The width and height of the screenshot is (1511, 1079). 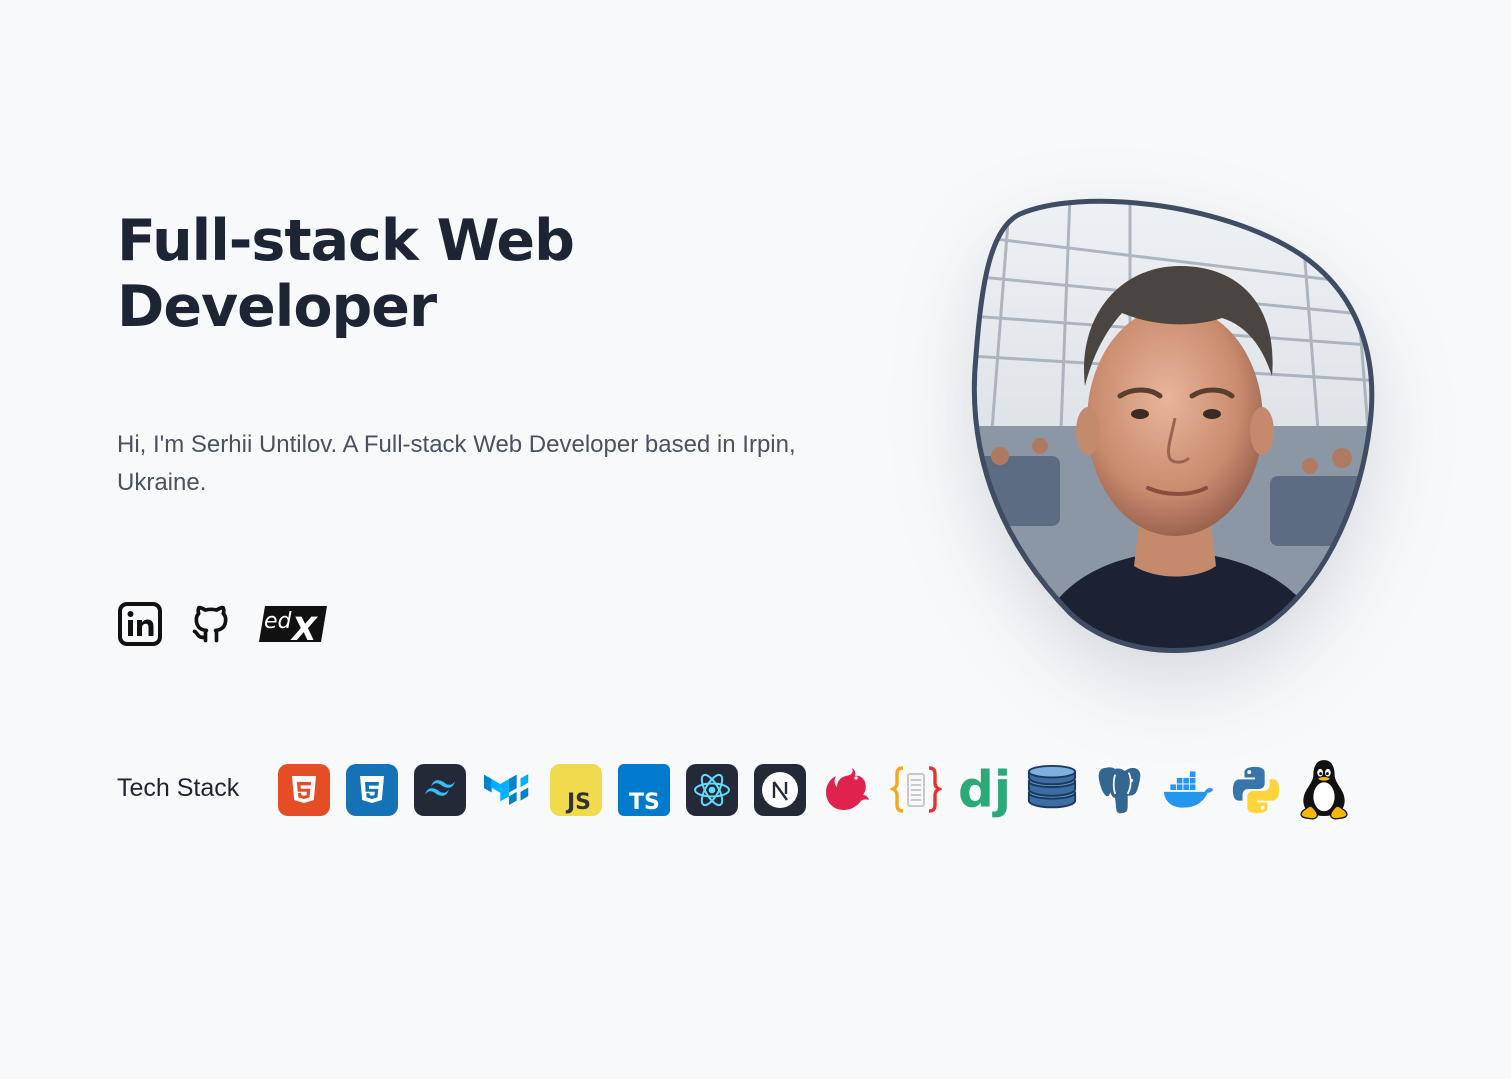 I want to click on tech-css3, so click(x=372, y=790).